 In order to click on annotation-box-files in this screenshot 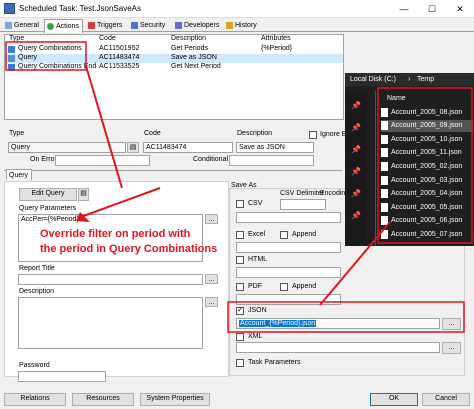, I will do `click(425, 165)`.